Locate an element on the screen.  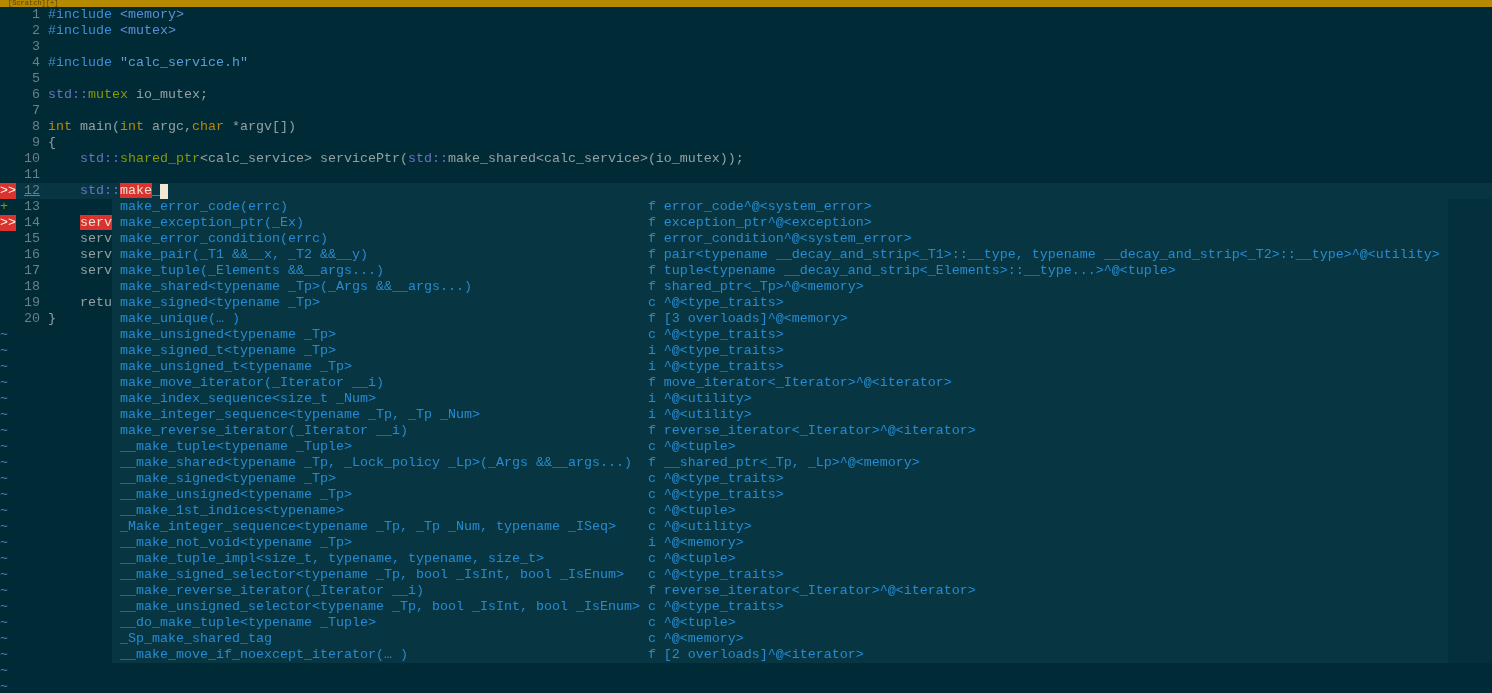
completion-item: make_tuple(_Elements &&__args...) f tuple<typename __decay_and_strip<_Elements>::__type...>^@<tuple> is located at coordinates (780, 271).